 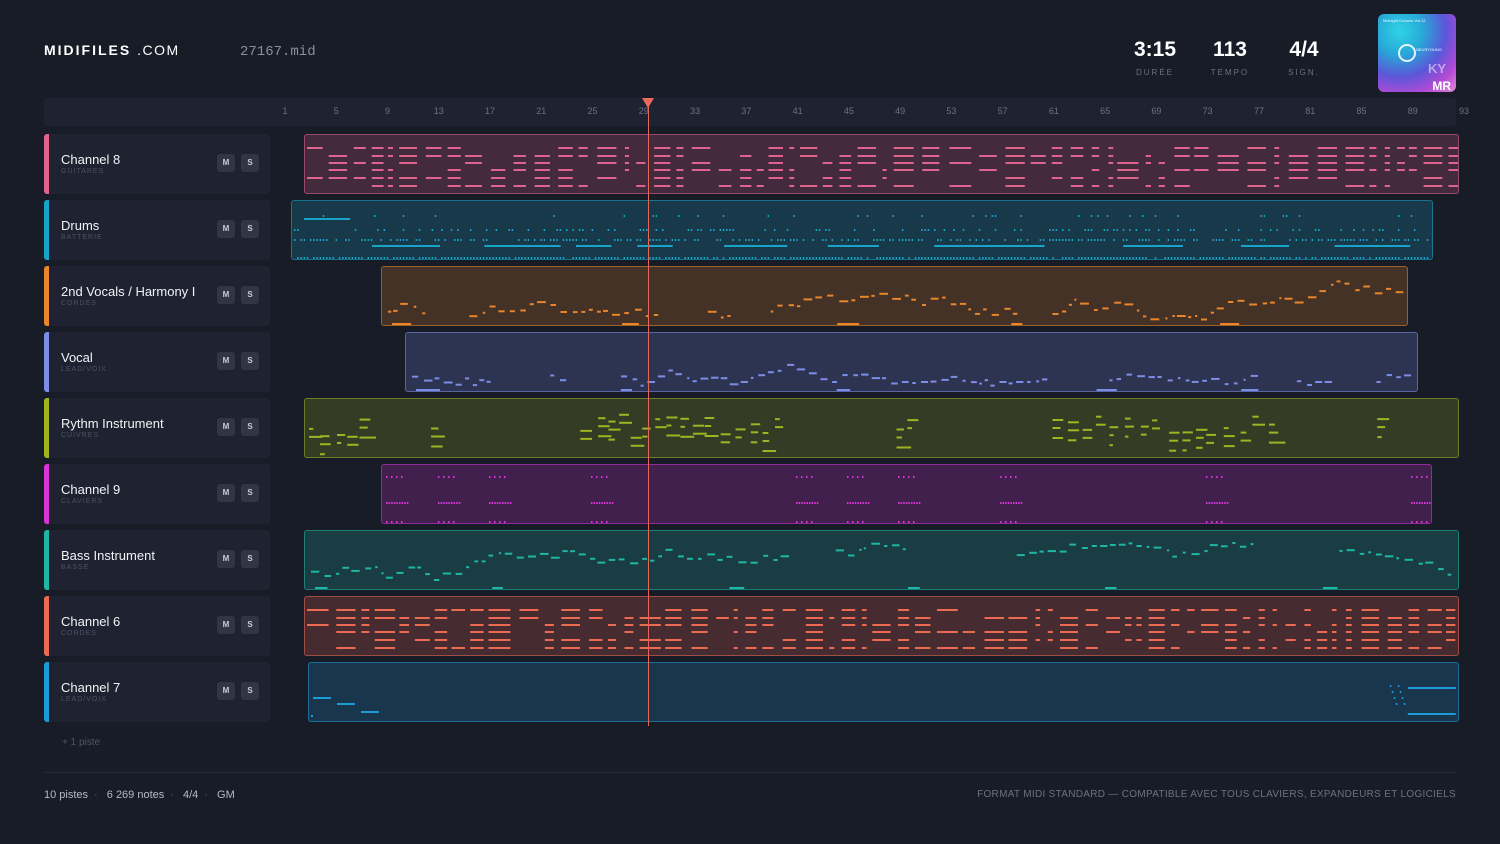 What do you see at coordinates (81, 742) in the screenshot?
I see `more-tracks-link: + 1 piste` at bounding box center [81, 742].